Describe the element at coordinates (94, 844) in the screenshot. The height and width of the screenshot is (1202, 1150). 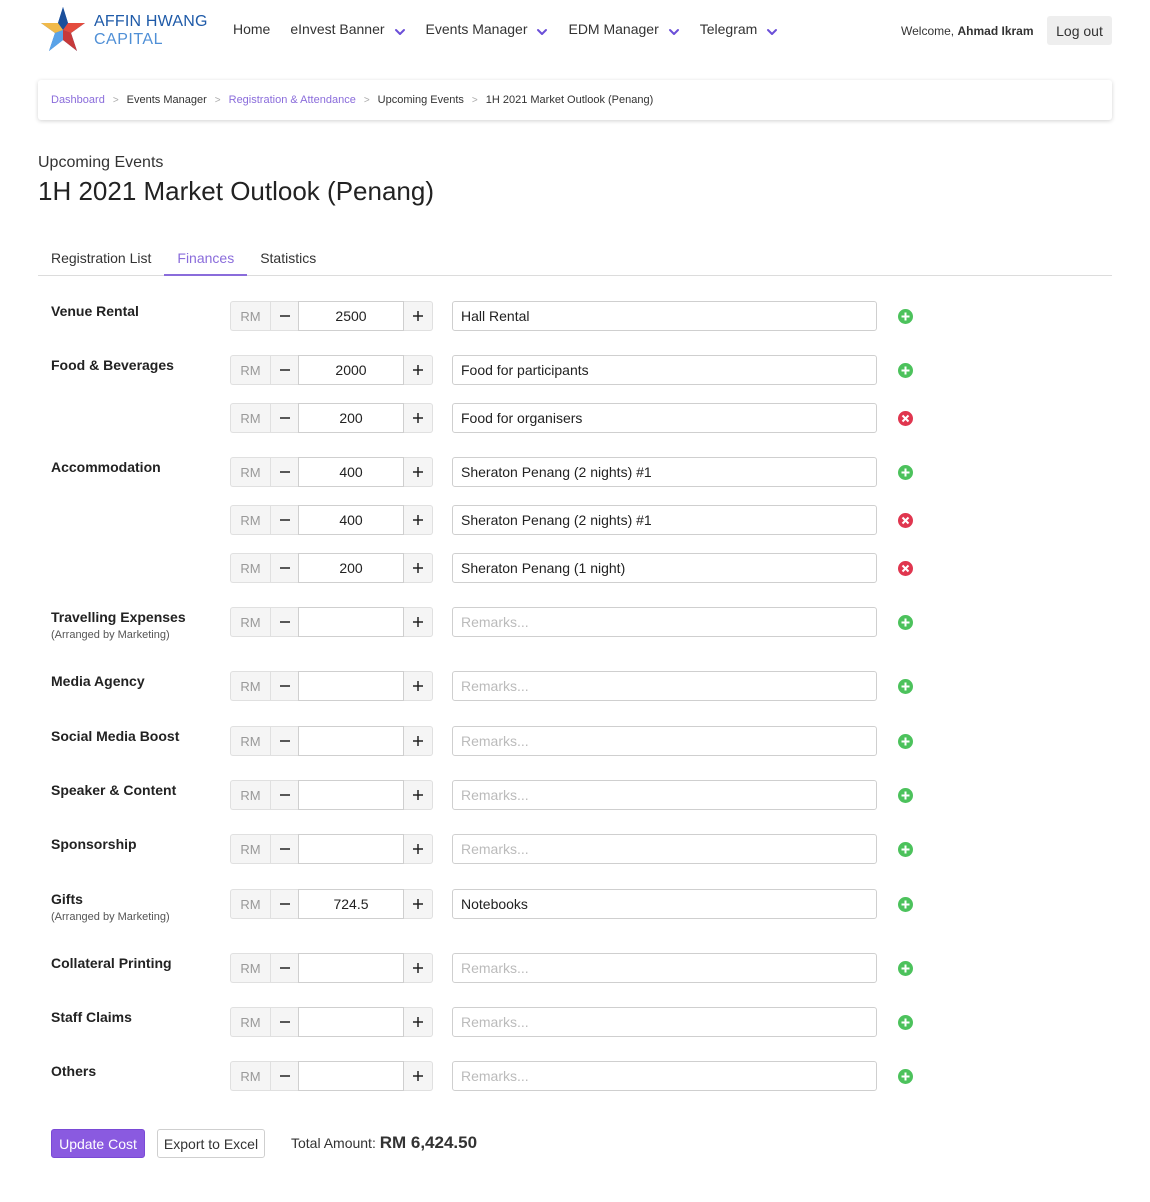
I see `category-label: Sponsorship` at that location.